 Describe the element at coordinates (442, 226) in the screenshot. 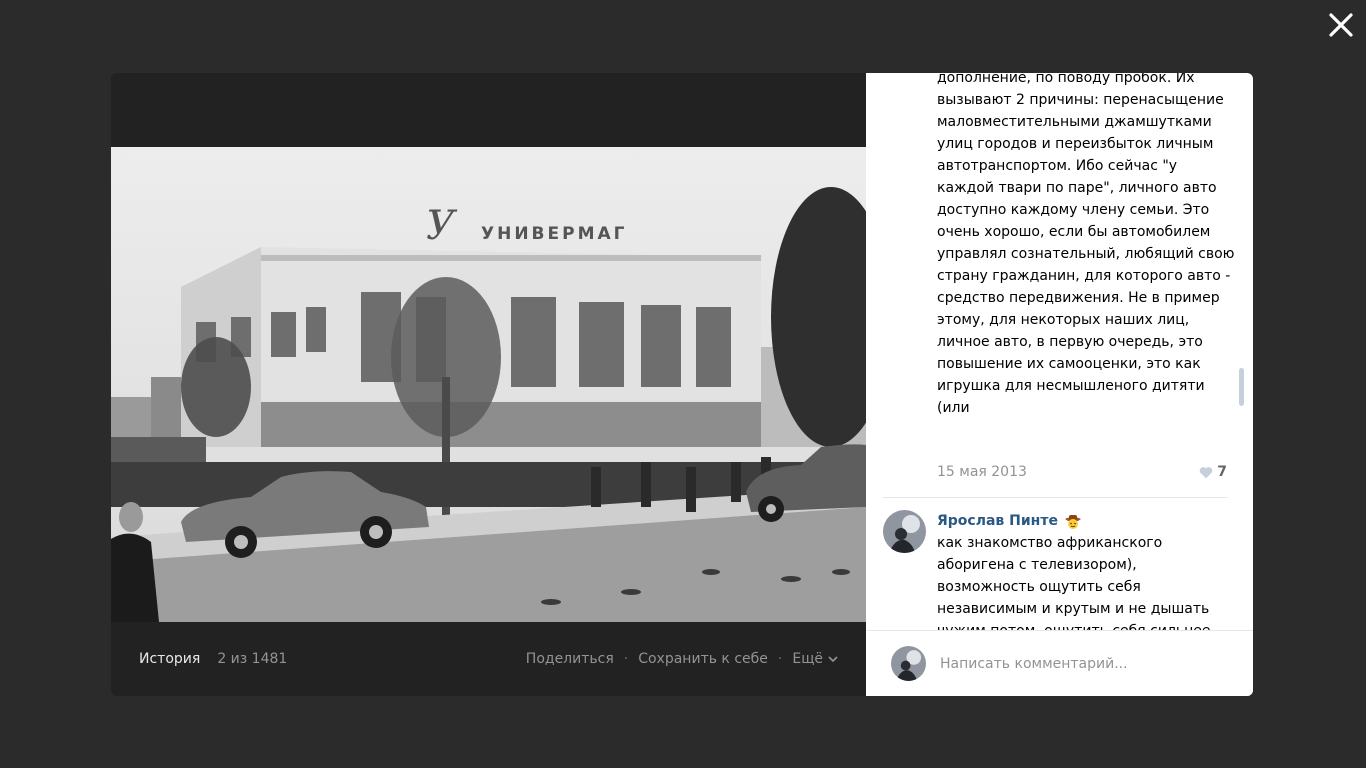

I see `svg-text: У` at that location.